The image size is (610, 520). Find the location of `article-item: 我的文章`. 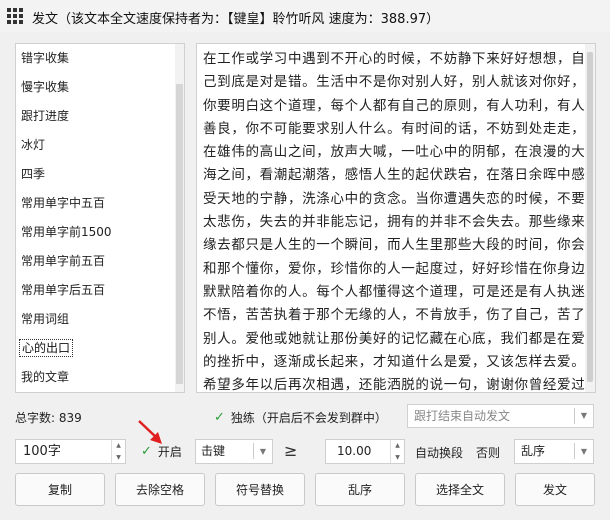

article-item: 我的文章 is located at coordinates (100, 377).